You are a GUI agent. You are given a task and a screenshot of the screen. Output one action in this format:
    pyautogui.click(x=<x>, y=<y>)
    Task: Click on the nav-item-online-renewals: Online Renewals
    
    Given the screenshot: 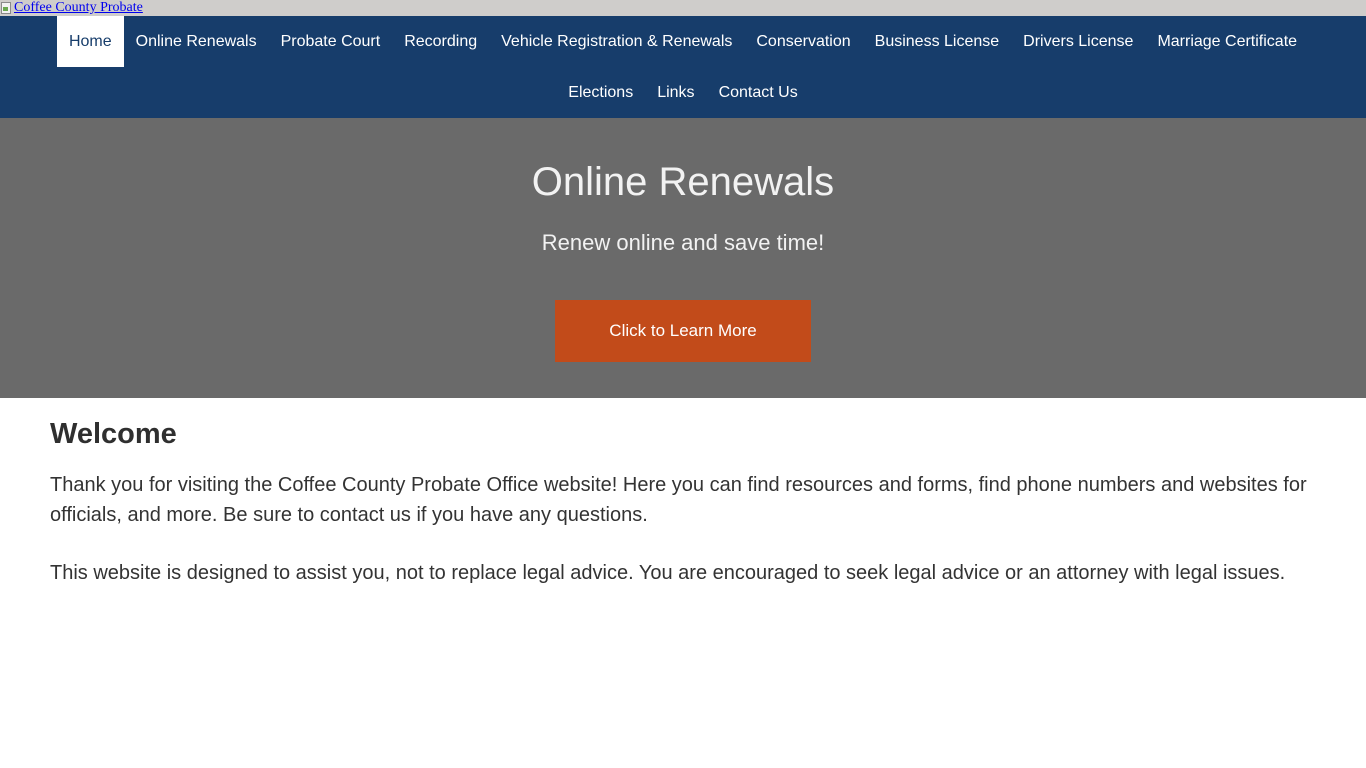 What is the action you would take?
    pyautogui.click(x=196, y=41)
    